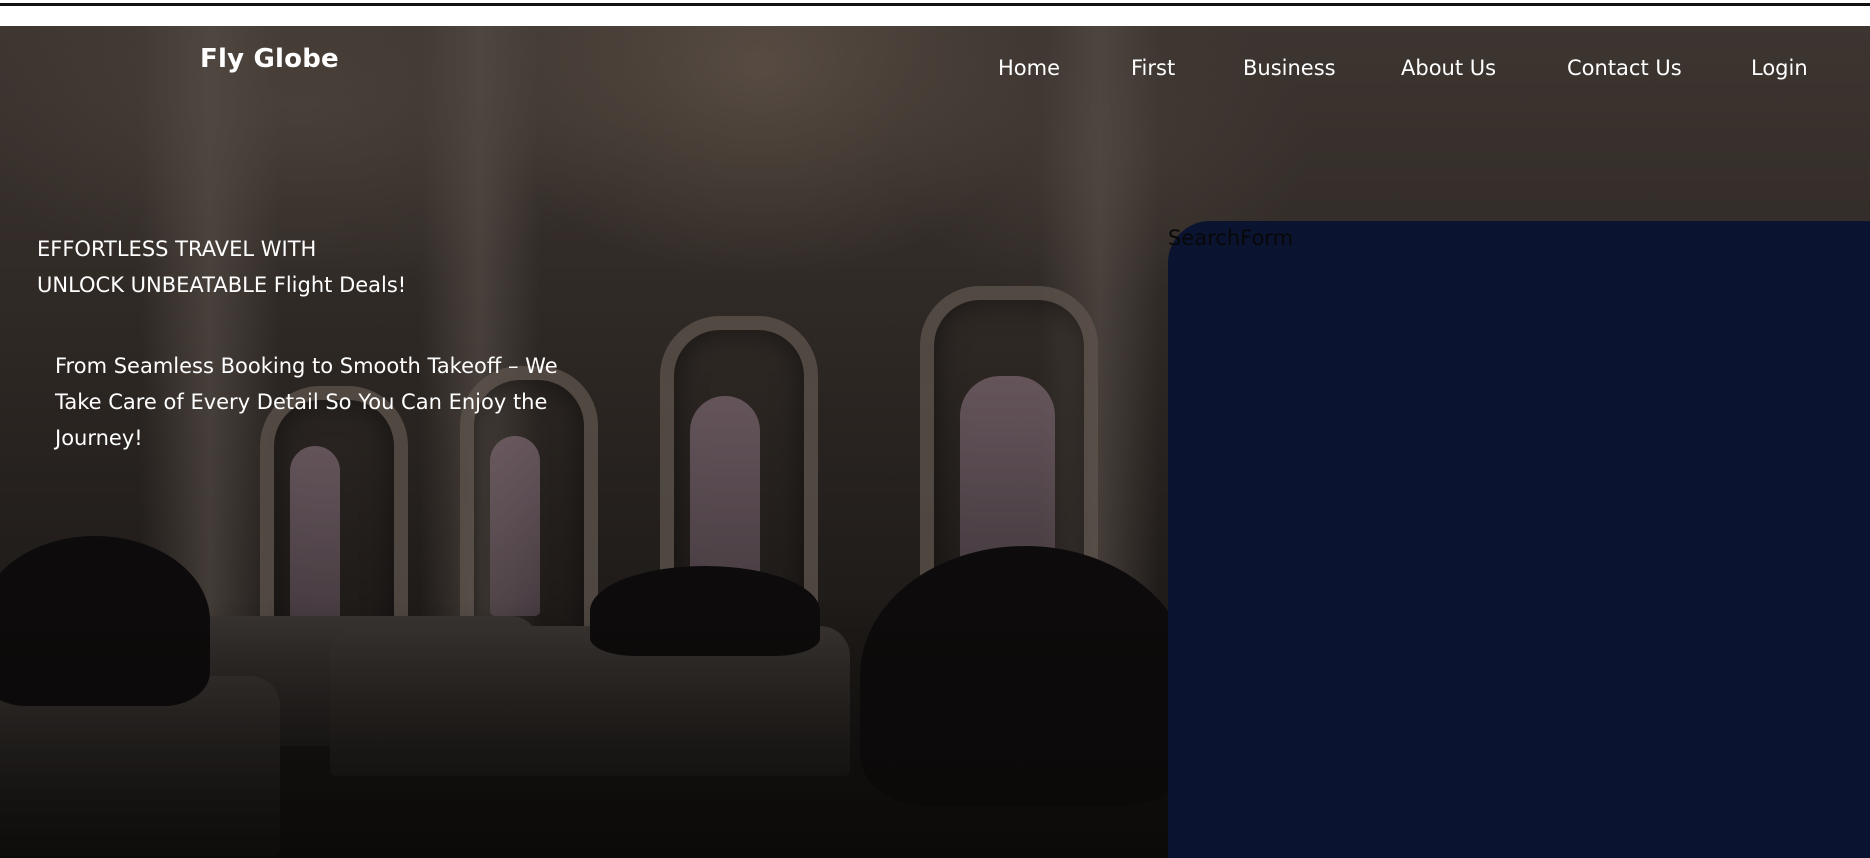 Image resolution: width=1870 pixels, height=858 pixels. Describe the element at coordinates (222, 285) in the screenshot. I see `hero-heading-line-2: UNLOCK UNBEATABLE Flight Deals!` at that location.